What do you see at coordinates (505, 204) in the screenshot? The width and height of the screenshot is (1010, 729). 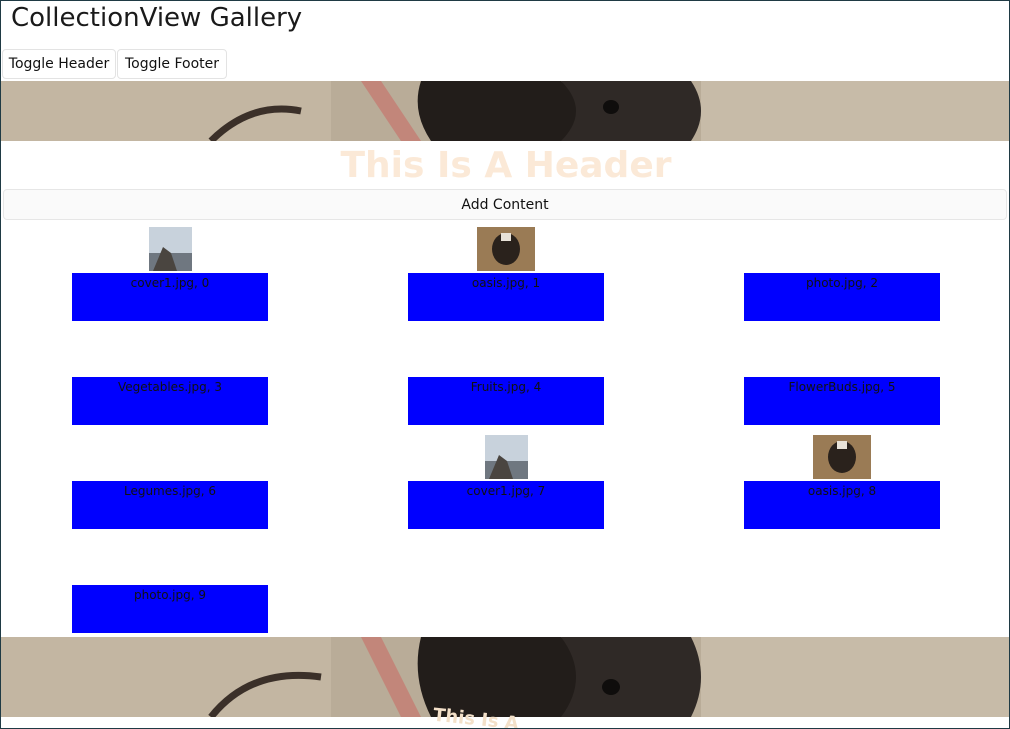 I see `add-content-button: Add Content` at bounding box center [505, 204].